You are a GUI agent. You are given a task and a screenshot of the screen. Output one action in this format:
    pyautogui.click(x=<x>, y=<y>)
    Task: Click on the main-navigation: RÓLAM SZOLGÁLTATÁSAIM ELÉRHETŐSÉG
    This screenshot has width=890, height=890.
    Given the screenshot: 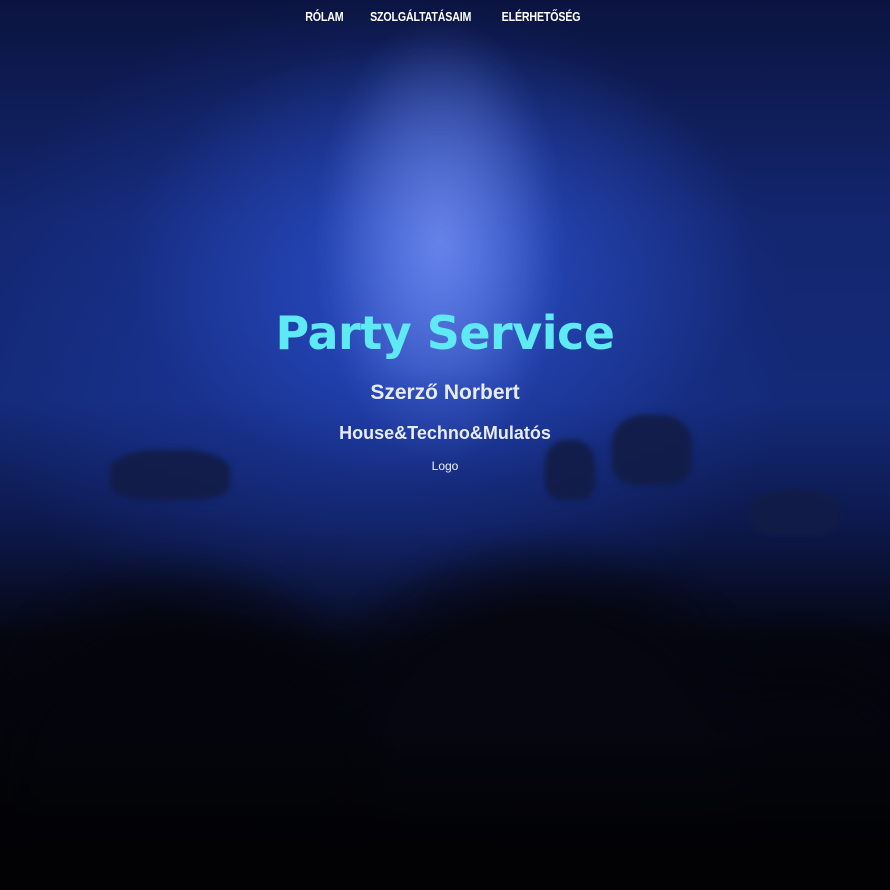 What is the action you would take?
    pyautogui.click(x=445, y=16)
    